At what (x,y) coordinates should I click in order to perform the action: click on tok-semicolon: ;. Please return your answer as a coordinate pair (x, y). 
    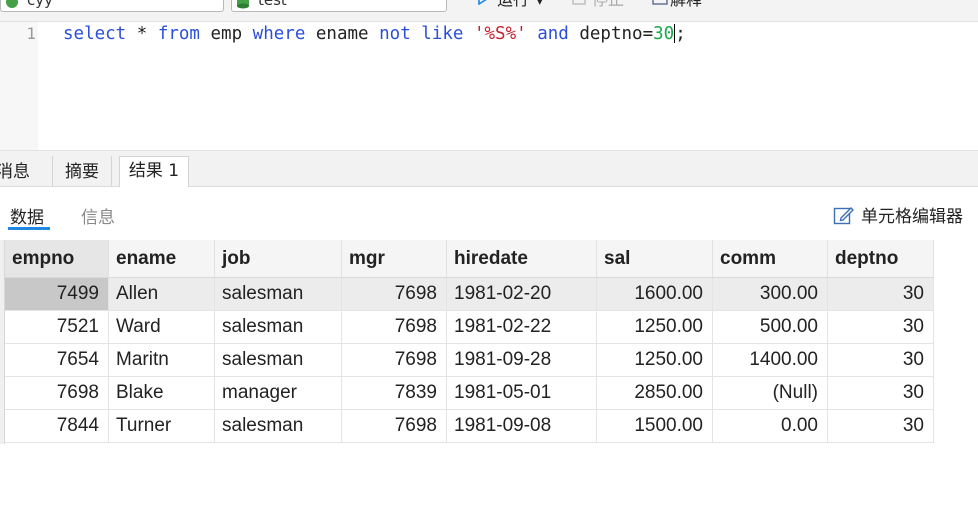
    Looking at the image, I should click on (680, 34).